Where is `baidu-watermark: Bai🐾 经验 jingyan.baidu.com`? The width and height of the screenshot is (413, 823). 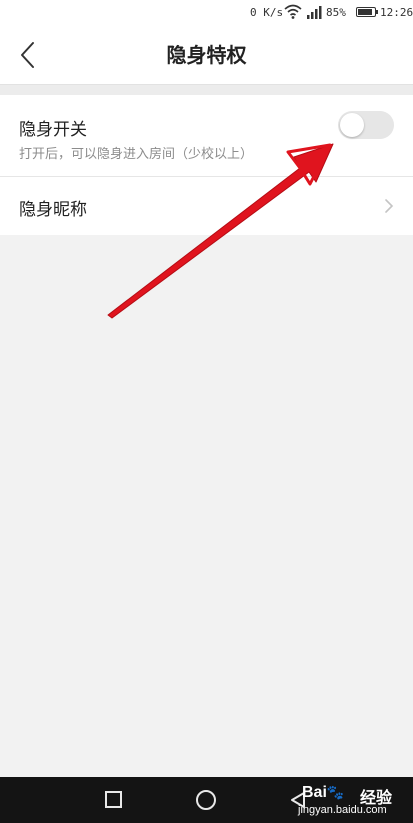
baidu-watermark: Bai🐾 经验 jingyan.baidu.com is located at coordinates (352, 801).